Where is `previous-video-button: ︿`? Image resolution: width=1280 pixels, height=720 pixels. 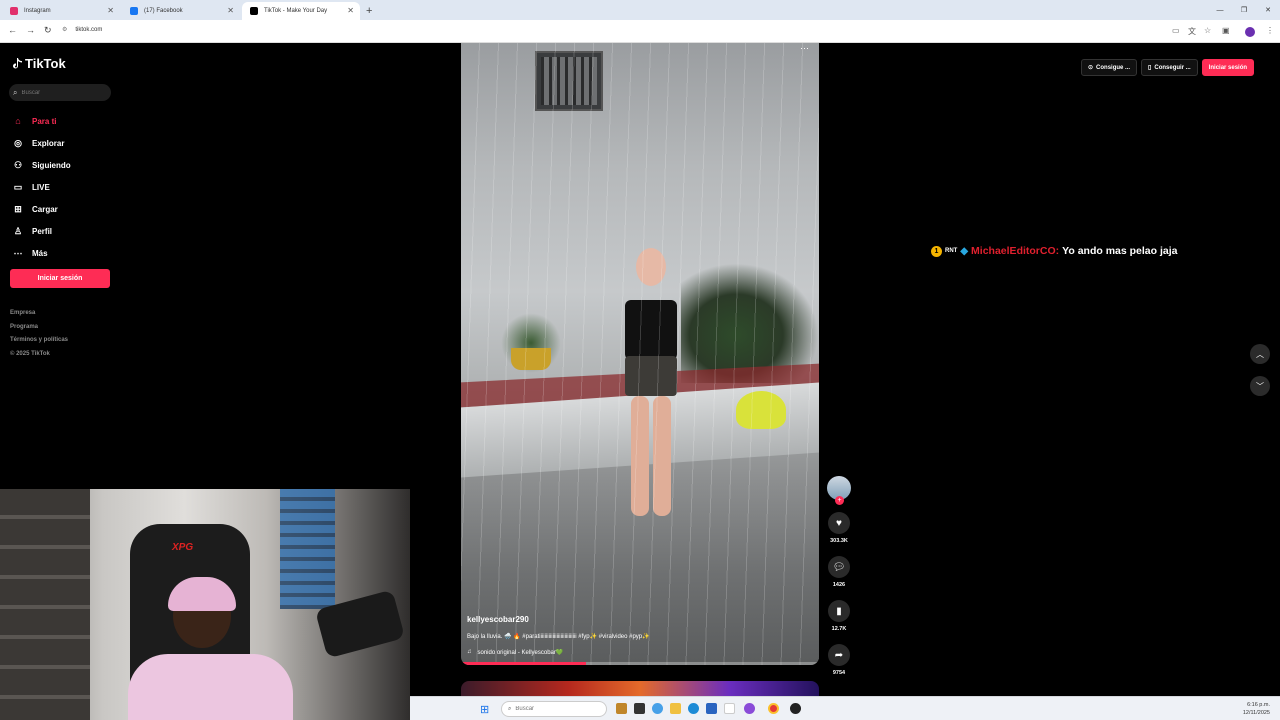 previous-video-button: ︿ is located at coordinates (1260, 354).